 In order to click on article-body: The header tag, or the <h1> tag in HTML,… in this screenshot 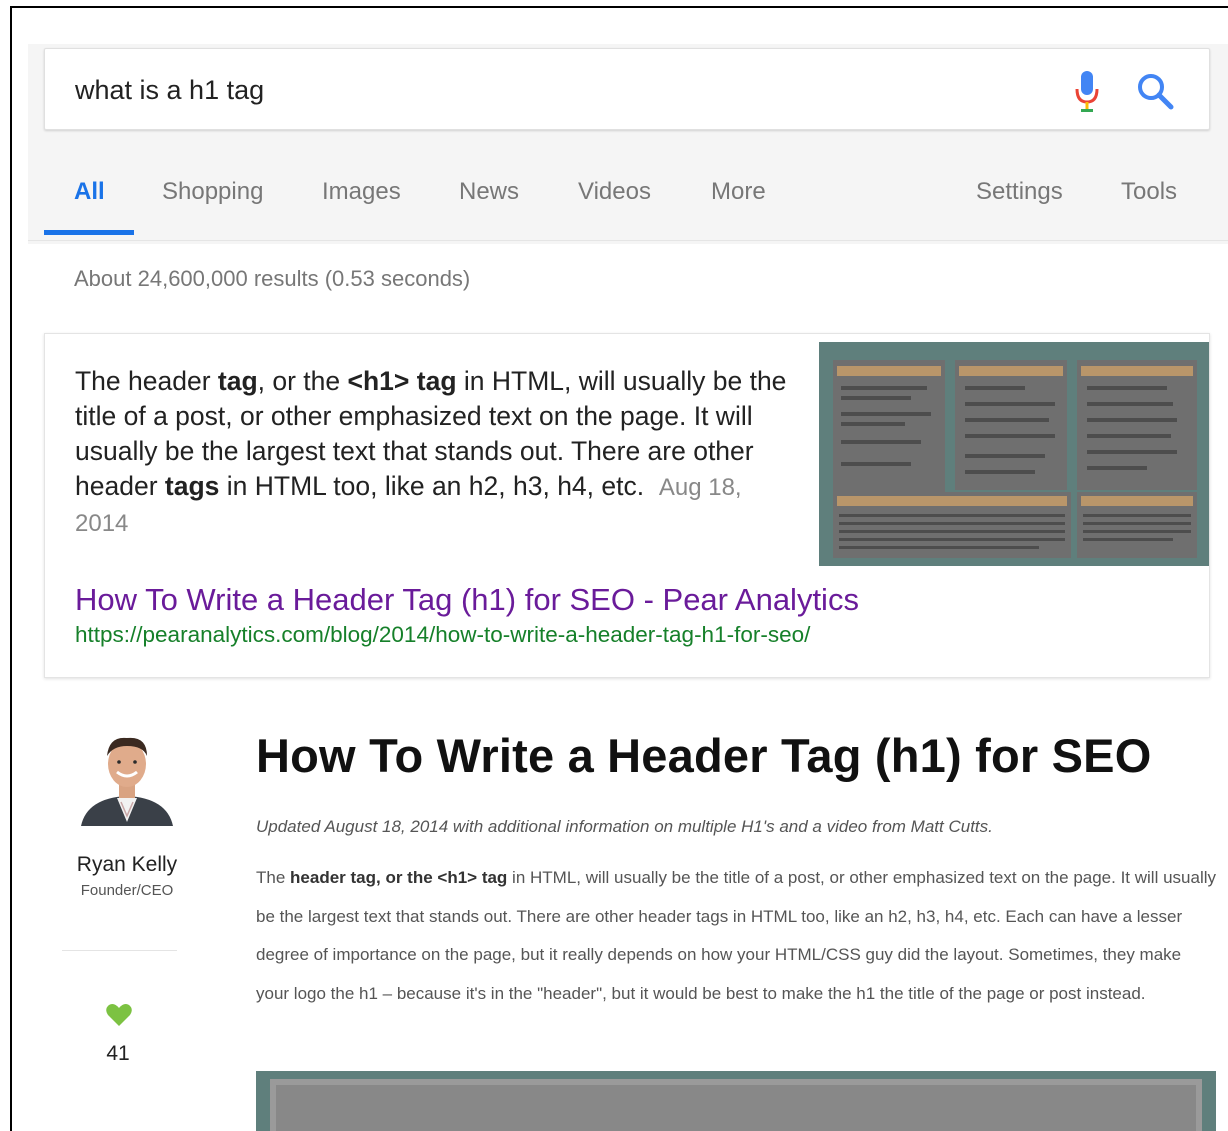, I will do `click(736, 935)`.